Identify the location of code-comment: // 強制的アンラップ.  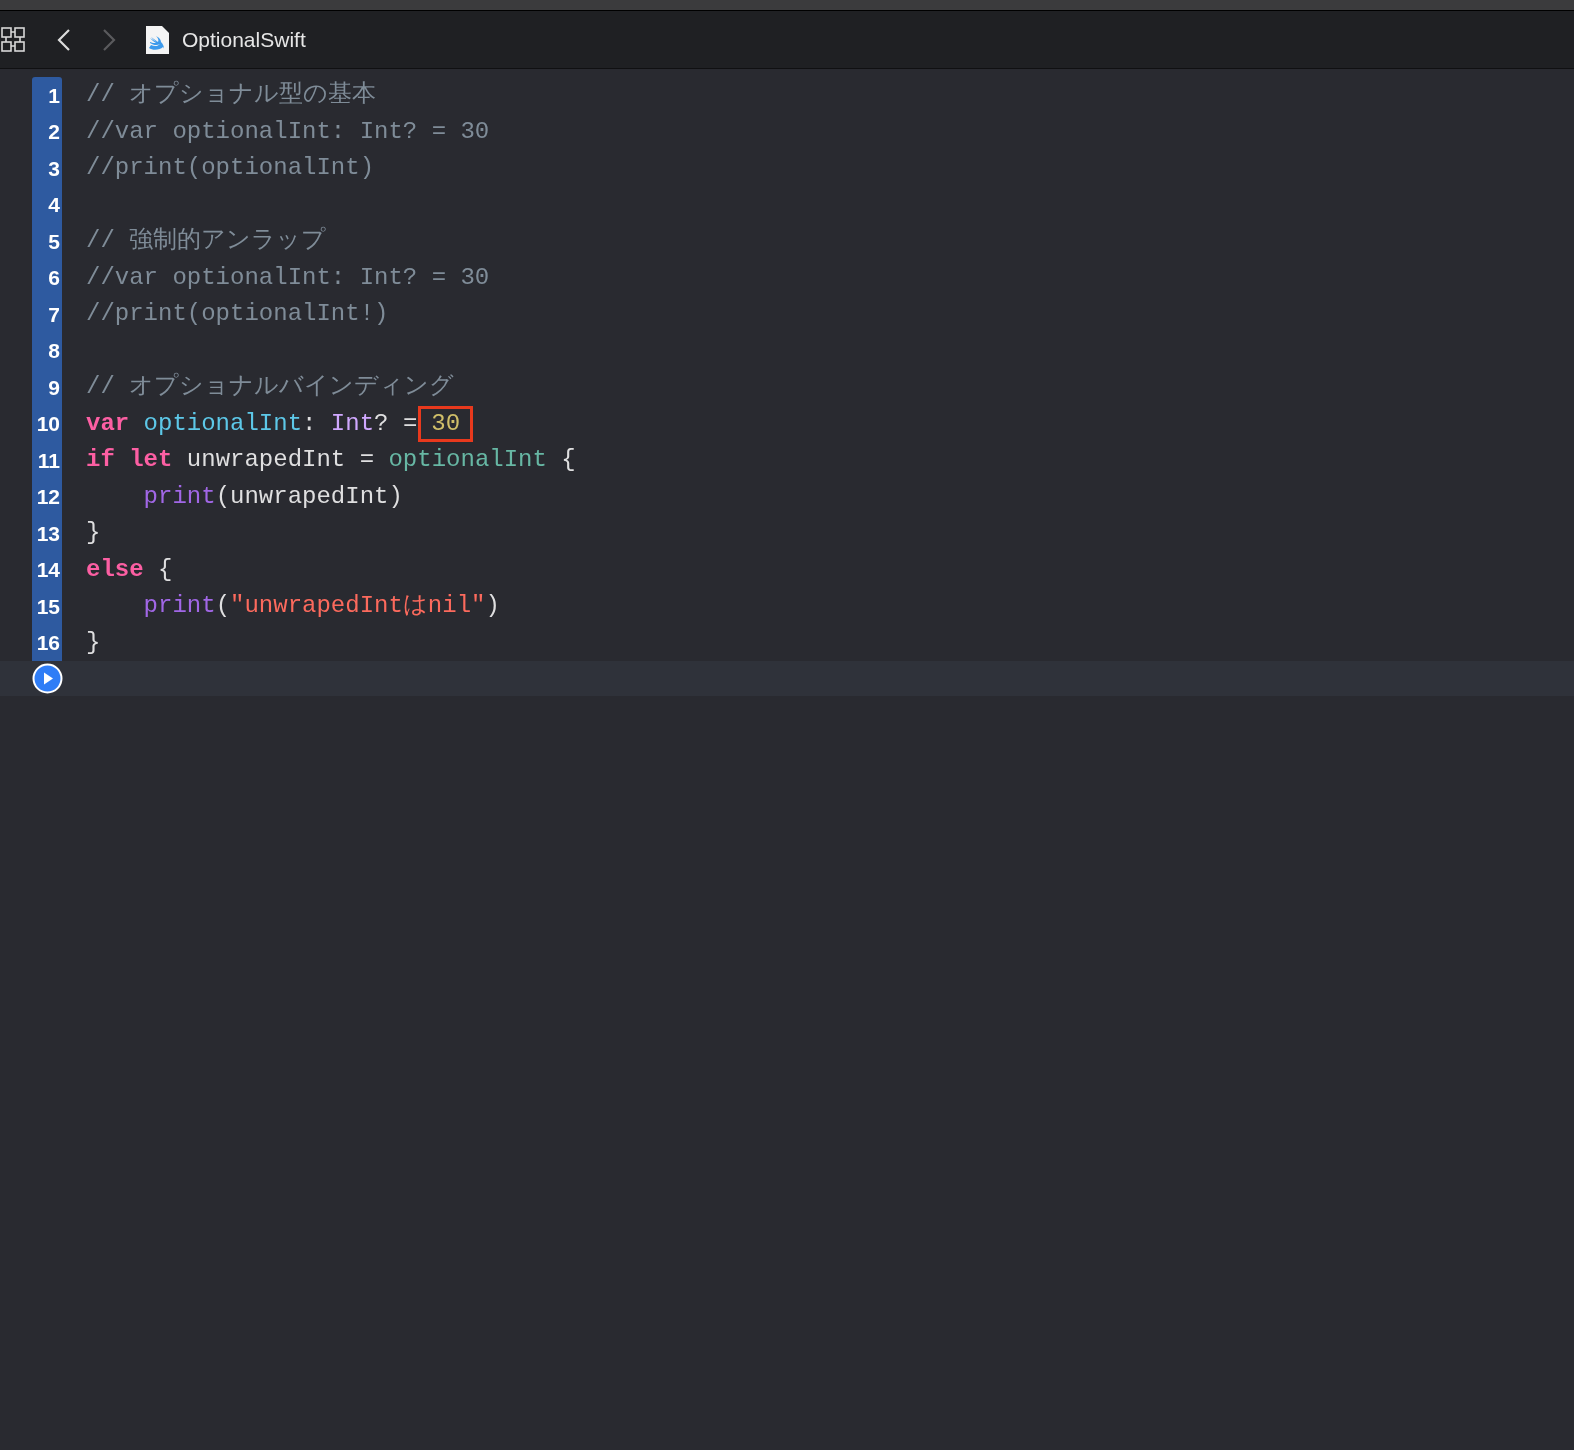
(206, 241).